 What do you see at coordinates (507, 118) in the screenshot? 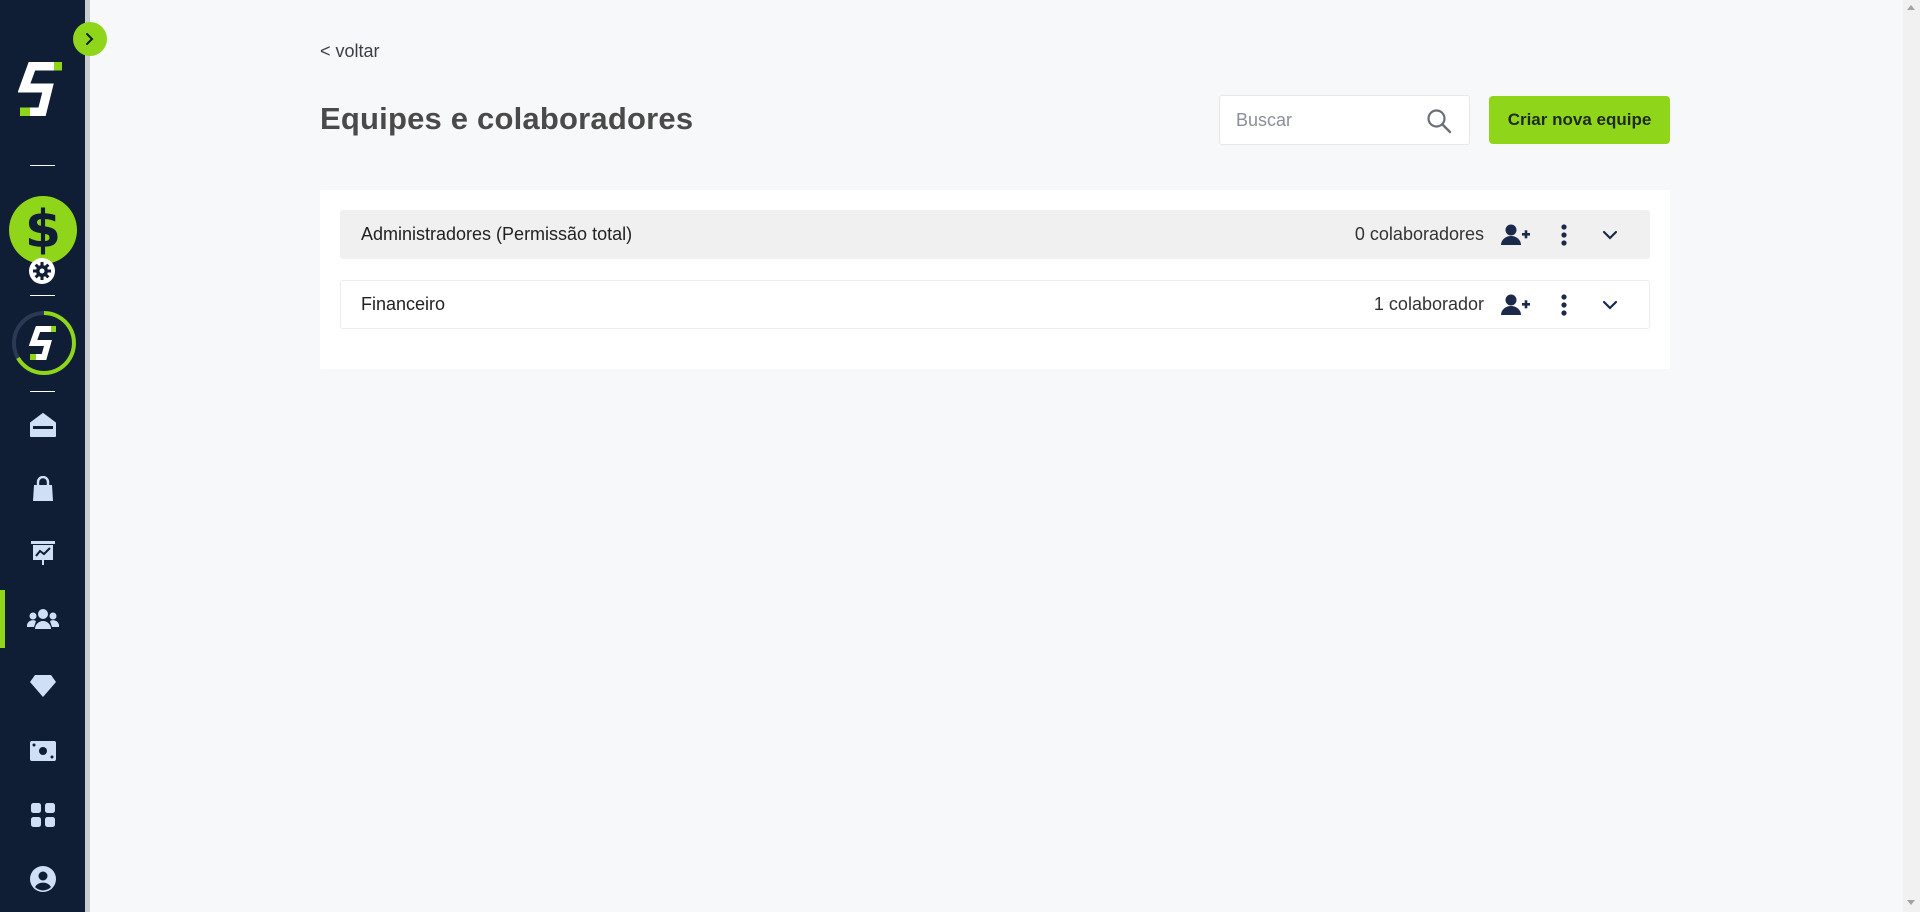
I see `page-title: Equipes e colaboradores` at bounding box center [507, 118].